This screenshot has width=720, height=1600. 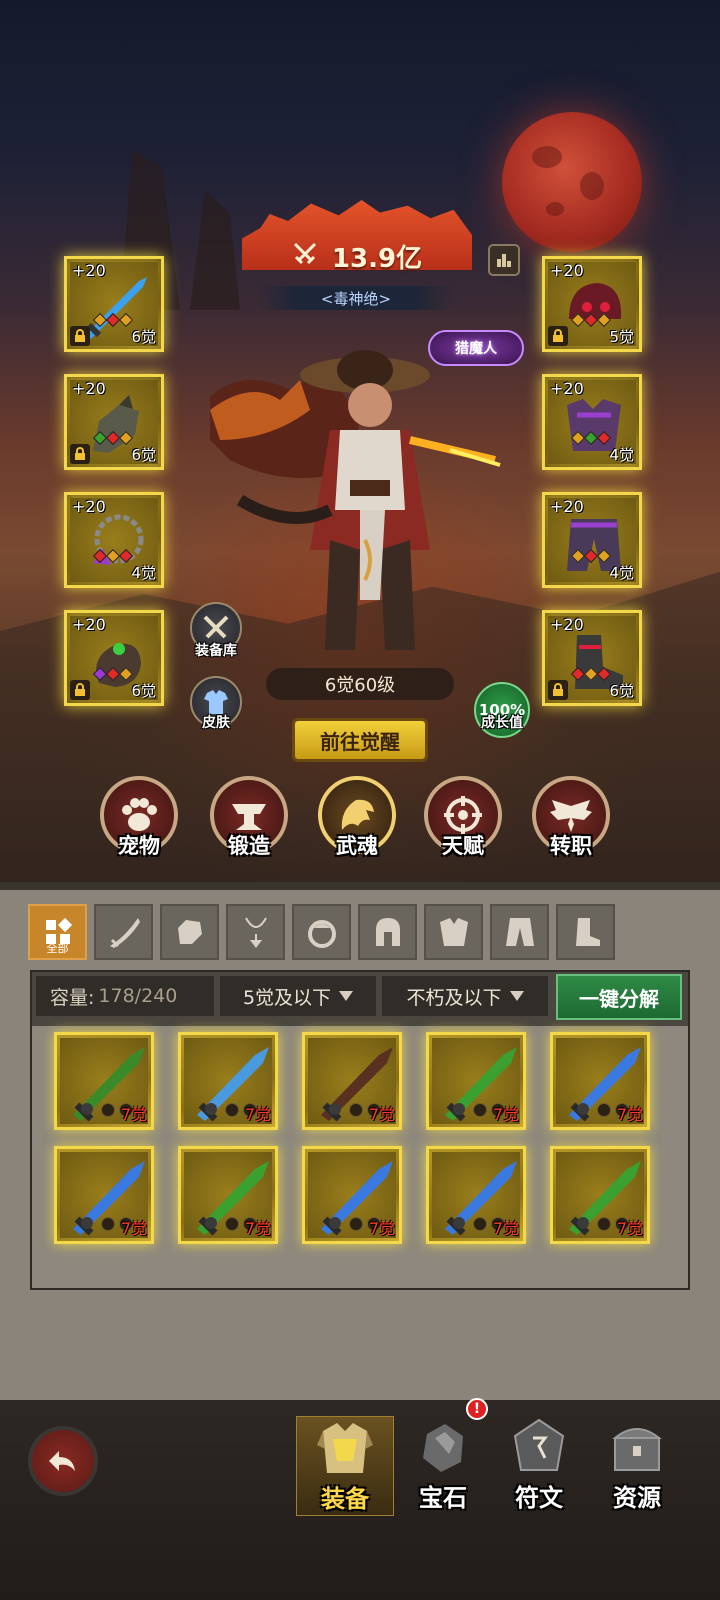 I want to click on tab-weapon, so click(x=123, y=932).